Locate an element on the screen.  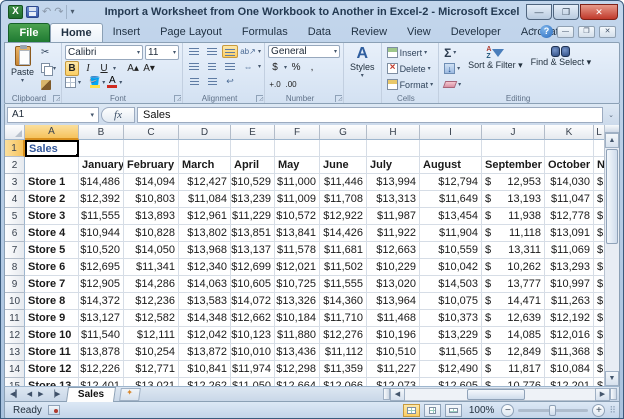
cell-value: $11,817 is located at coordinates (513, 369).